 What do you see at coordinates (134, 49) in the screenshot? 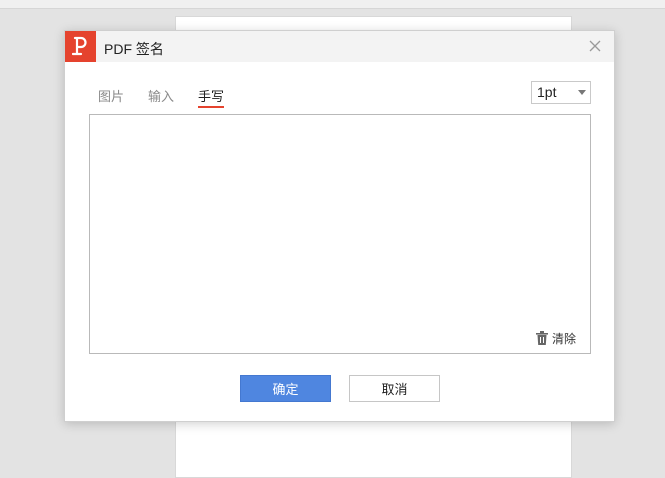
I see `dialog-title: PDF 签名` at bounding box center [134, 49].